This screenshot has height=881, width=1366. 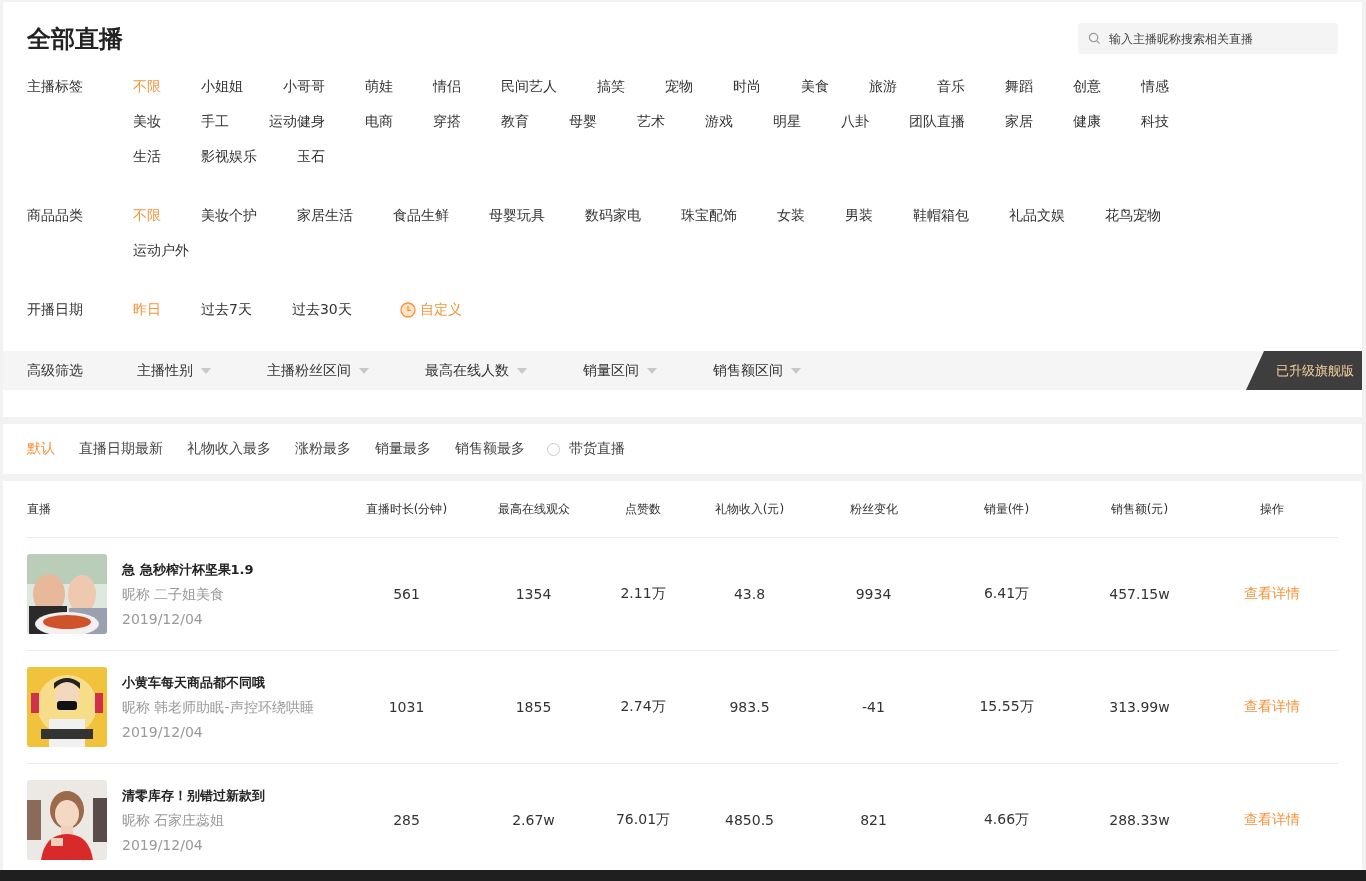 I want to click on table-cell: 76.01万, so click(x=643, y=819).